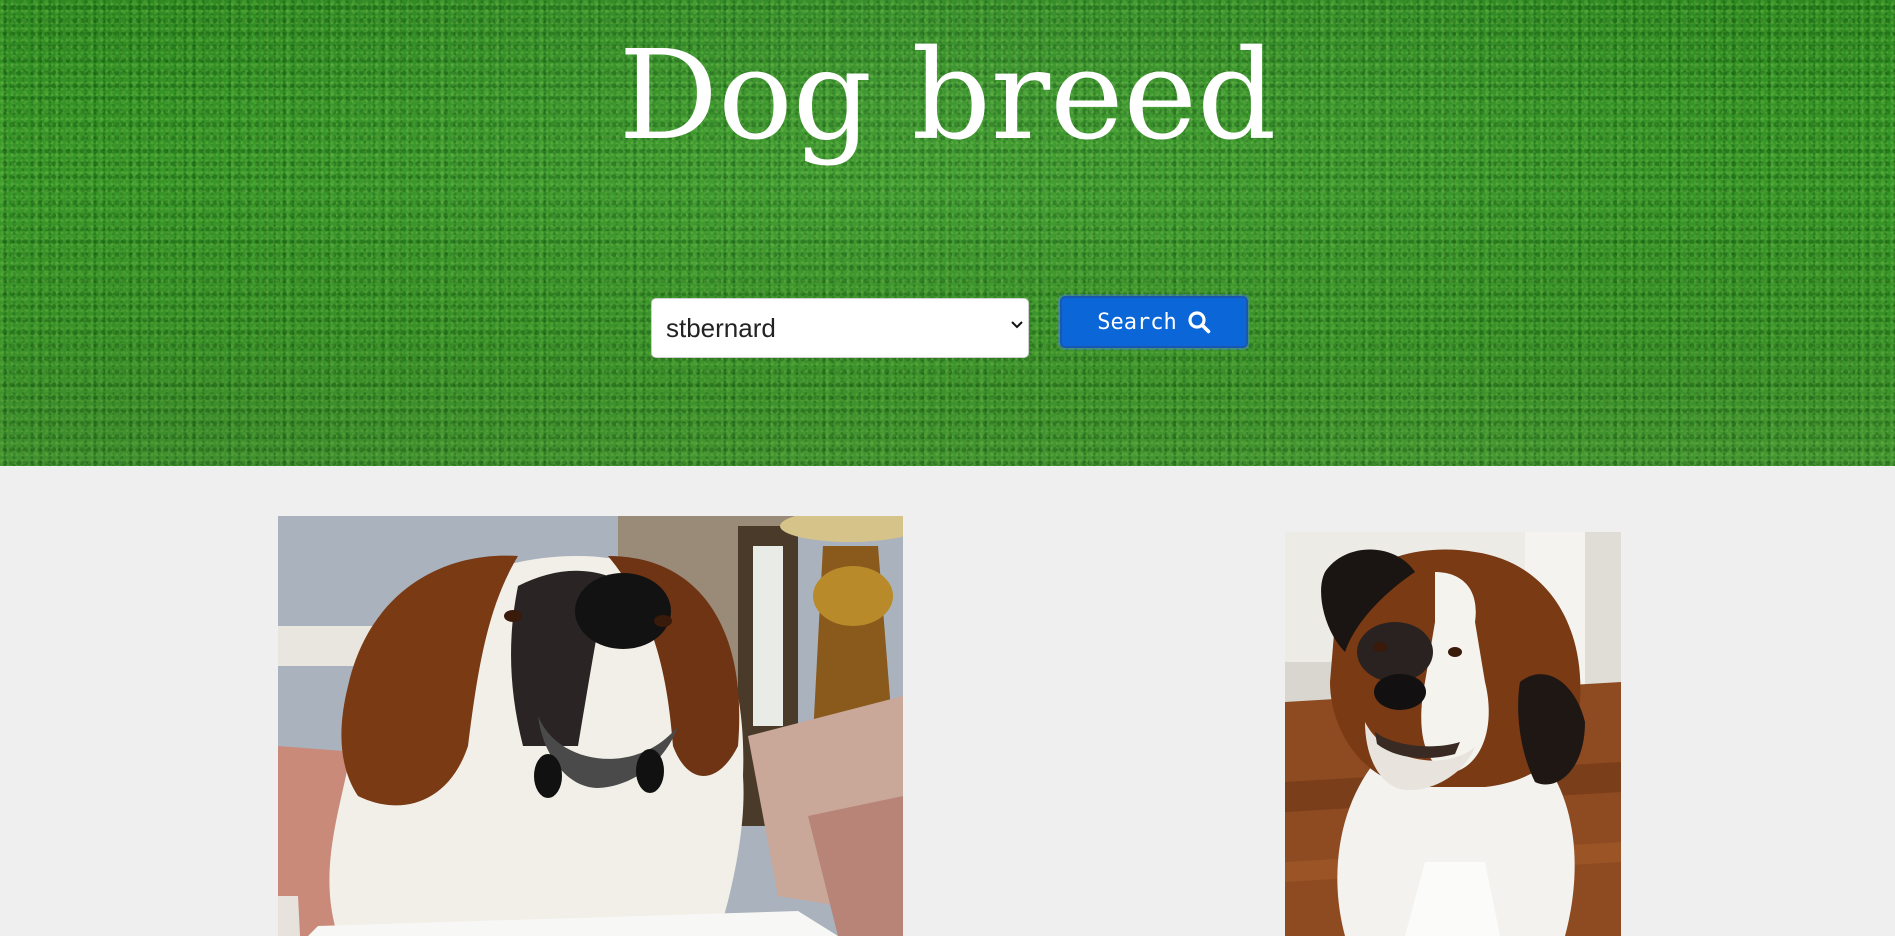  I want to click on search-icon, so click(1199, 322).